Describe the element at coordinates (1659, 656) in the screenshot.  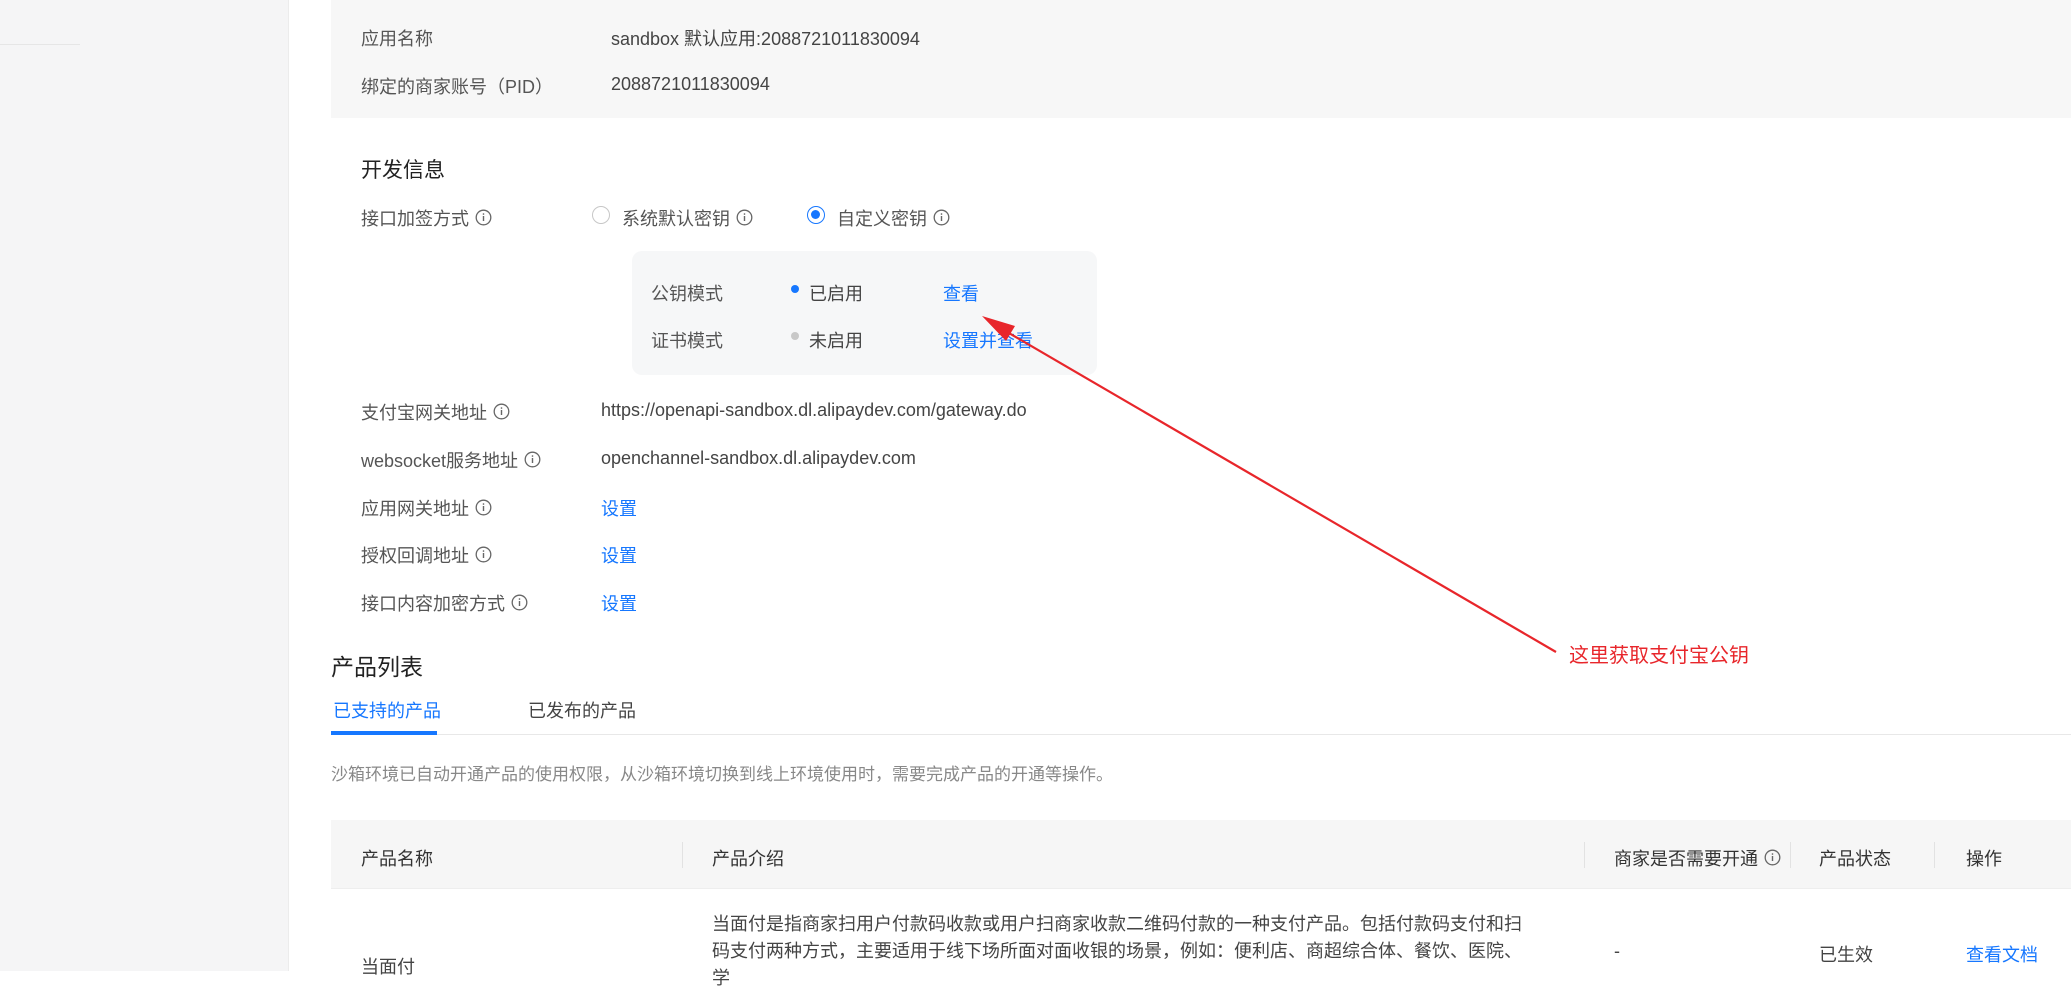
I see `annotation-text: 这里获取支付宝公钥` at that location.